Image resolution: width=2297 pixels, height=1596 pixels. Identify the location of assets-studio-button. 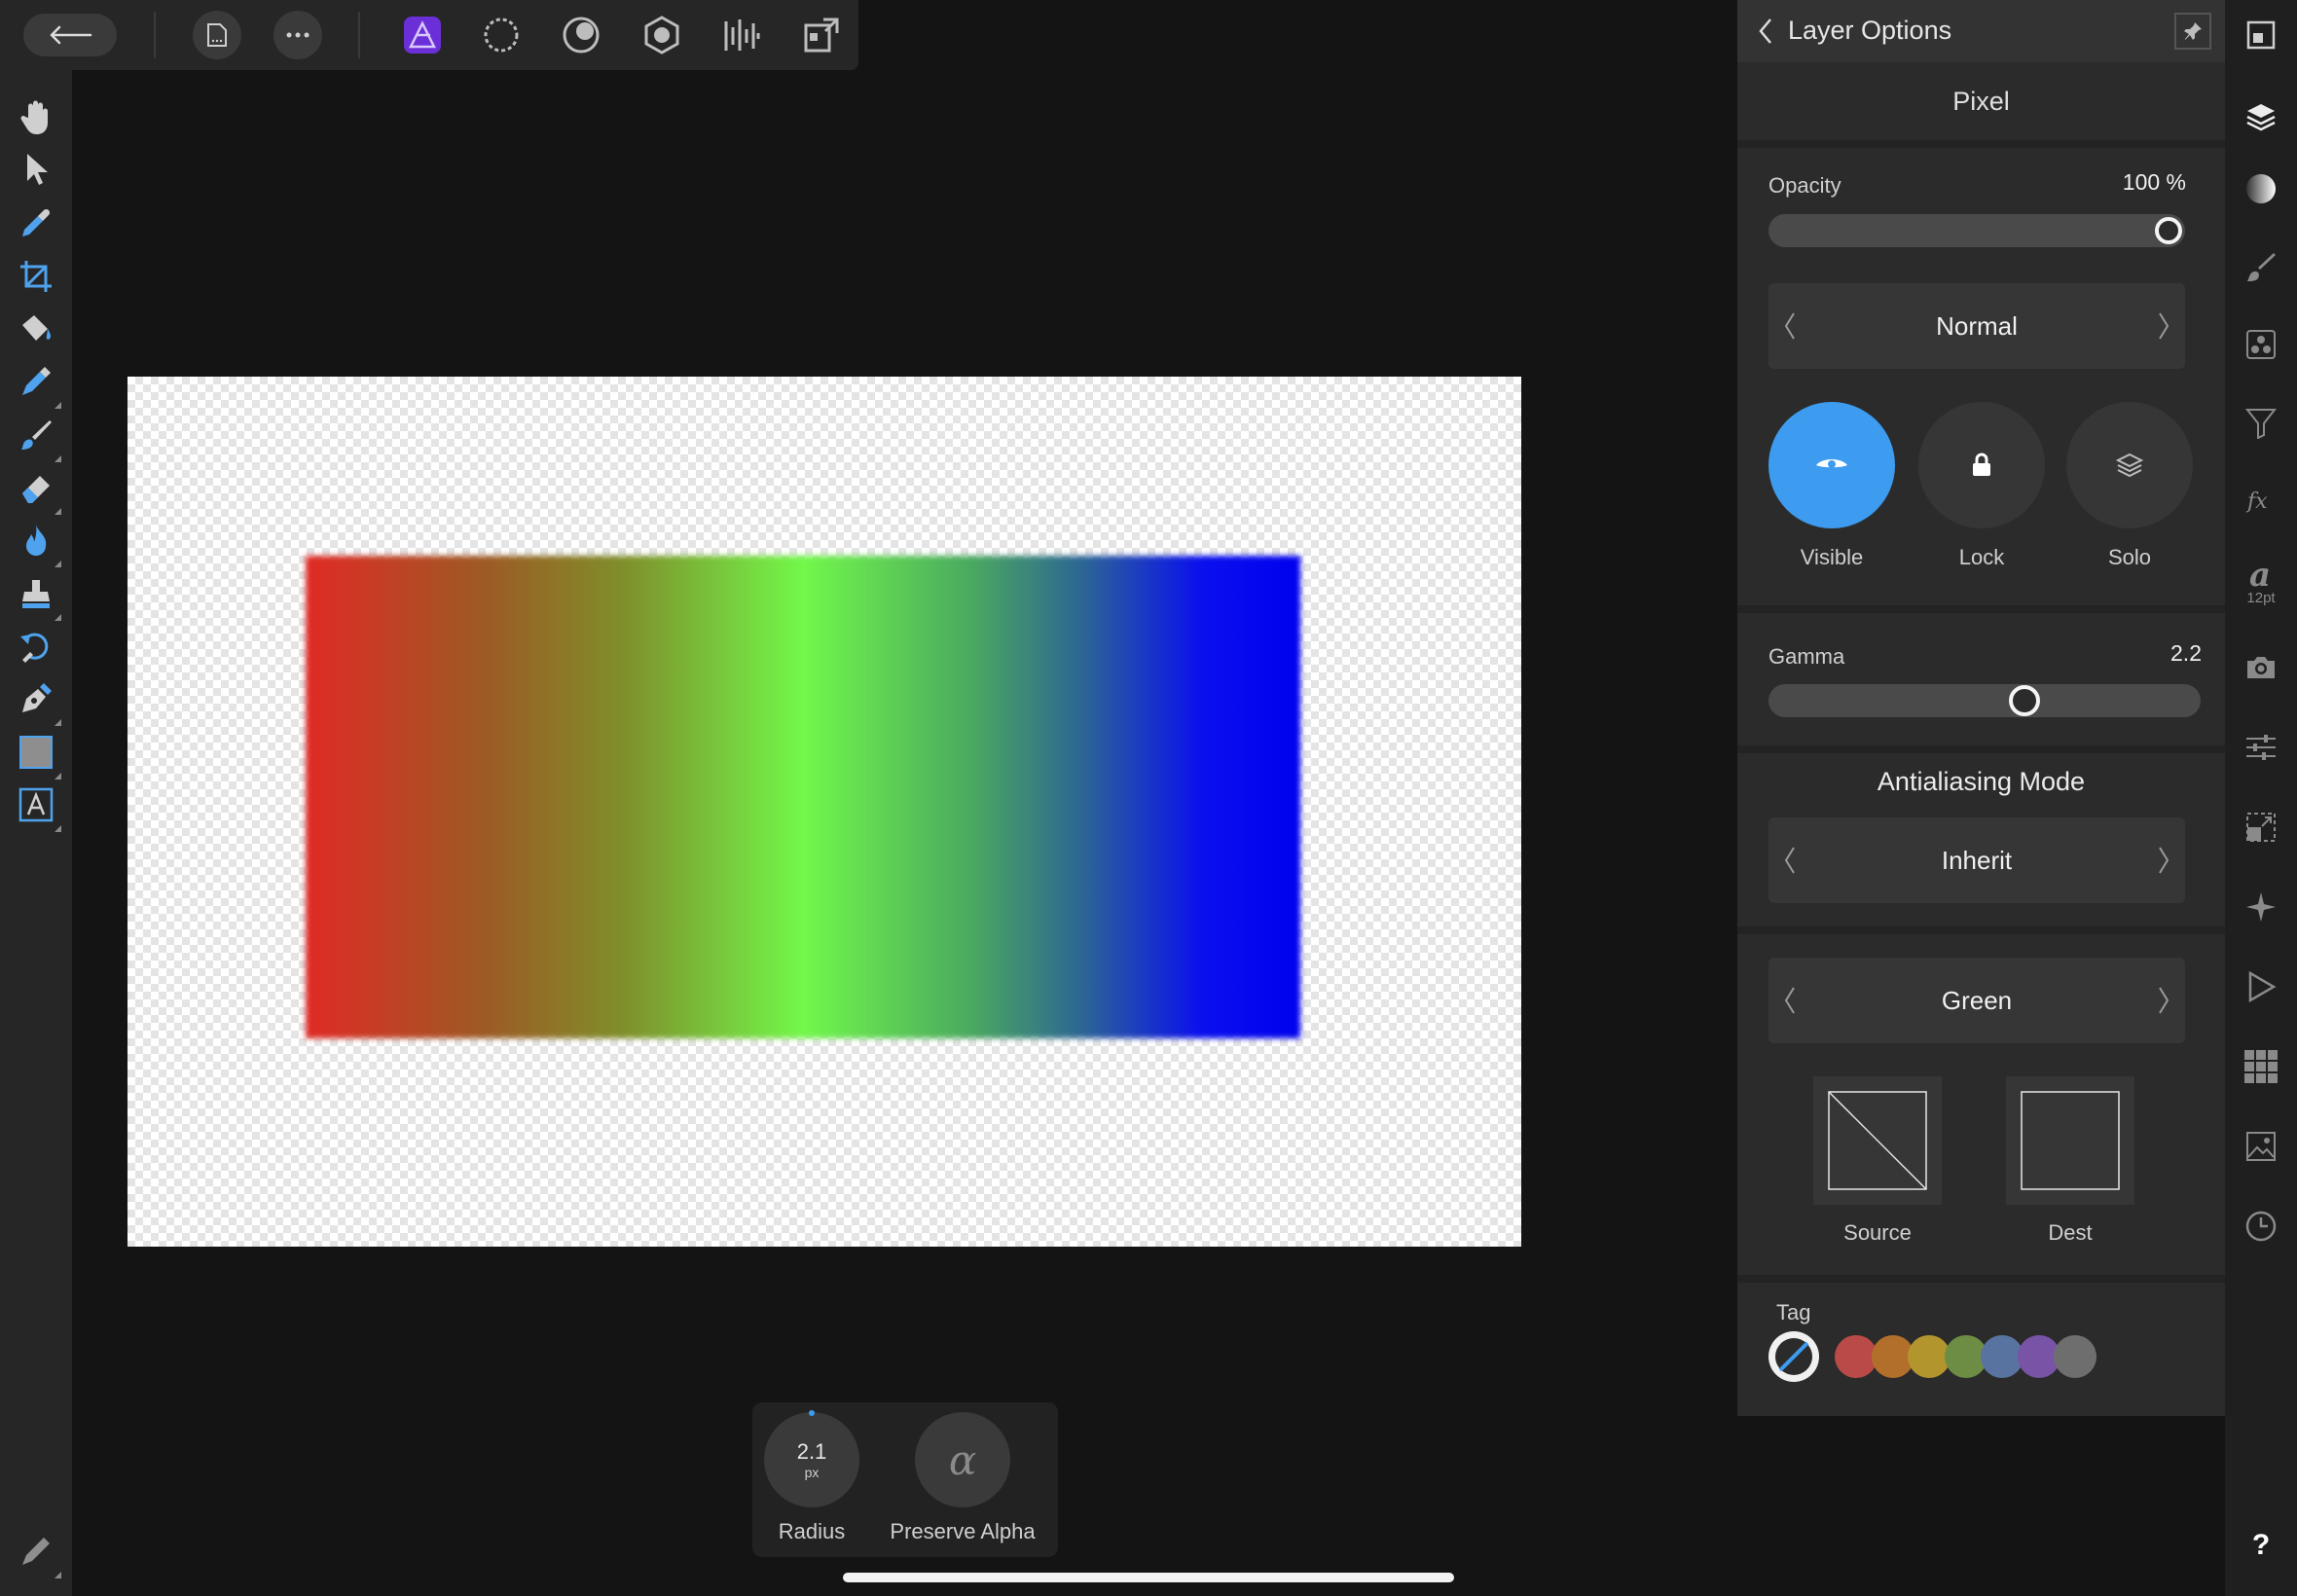
(2261, 1146).